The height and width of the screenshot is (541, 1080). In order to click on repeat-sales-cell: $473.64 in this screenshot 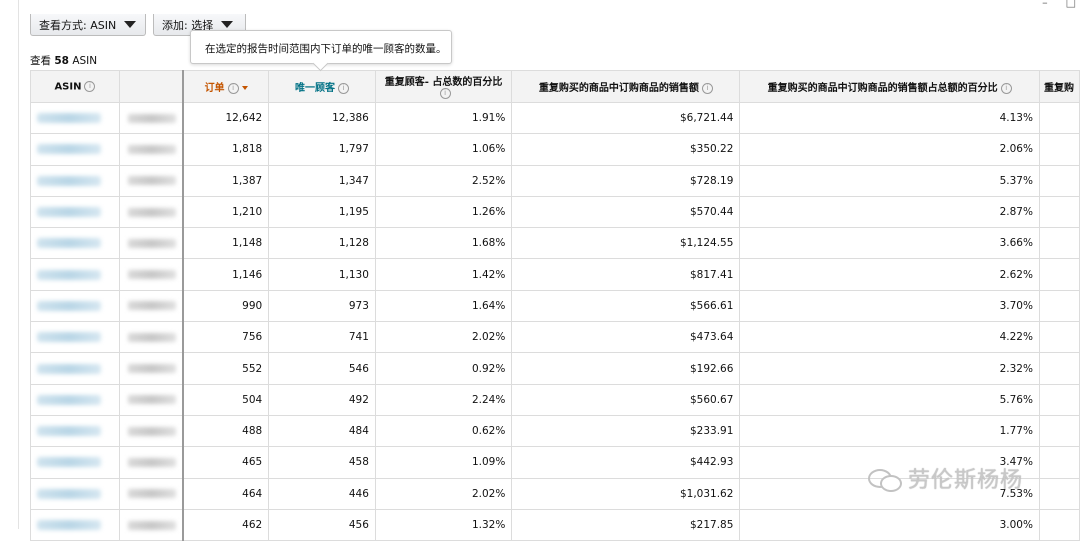, I will do `click(626, 337)`.